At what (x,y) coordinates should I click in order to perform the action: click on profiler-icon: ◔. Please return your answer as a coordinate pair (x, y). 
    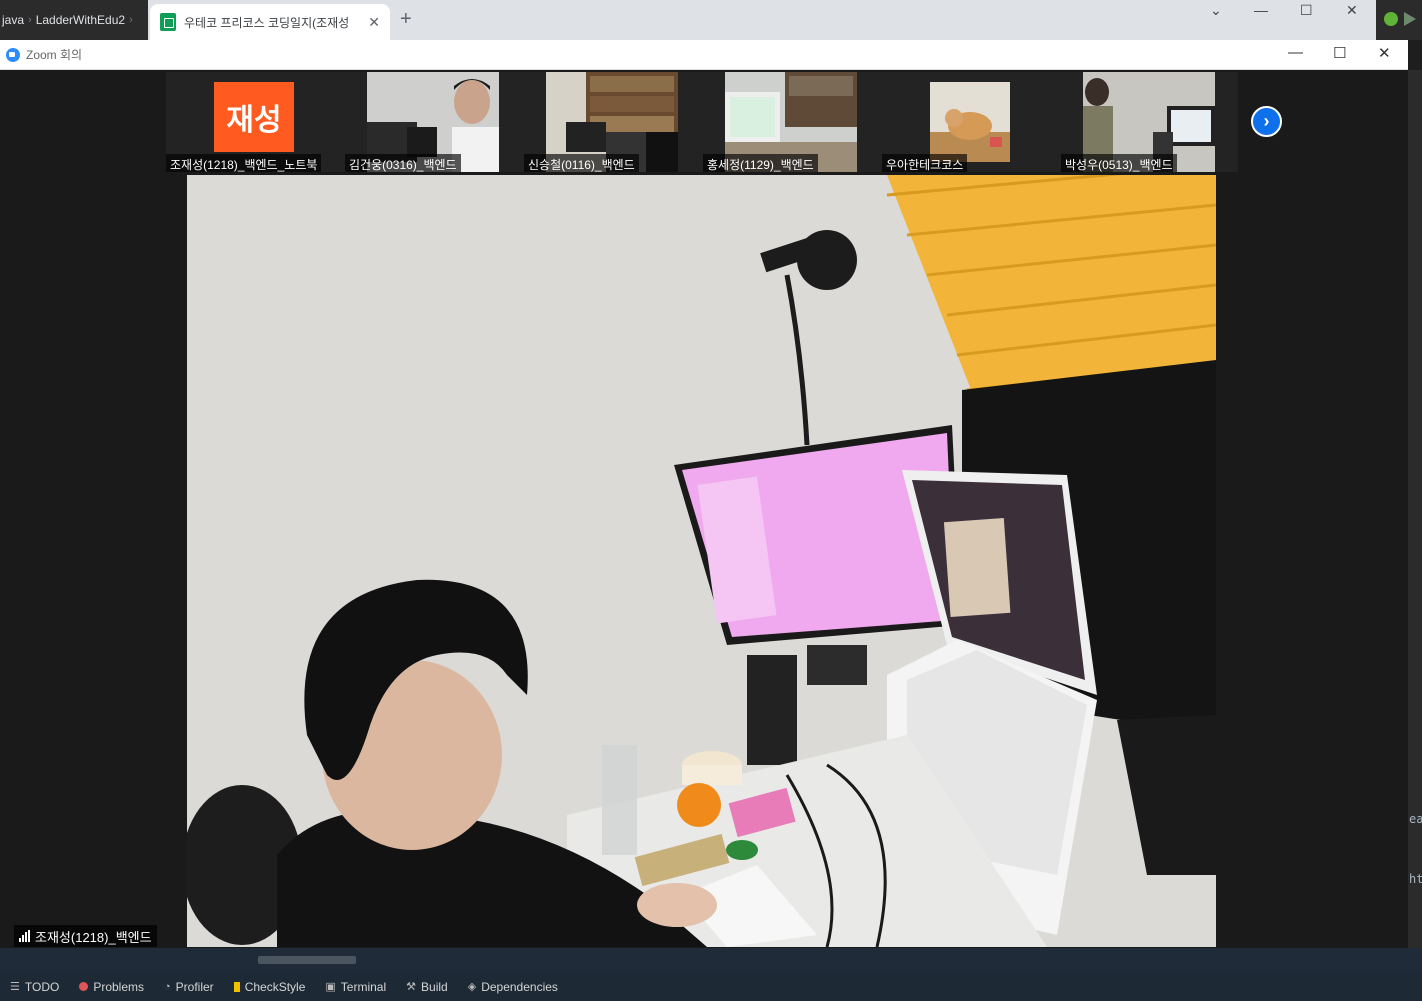
    Looking at the image, I should click on (167, 986).